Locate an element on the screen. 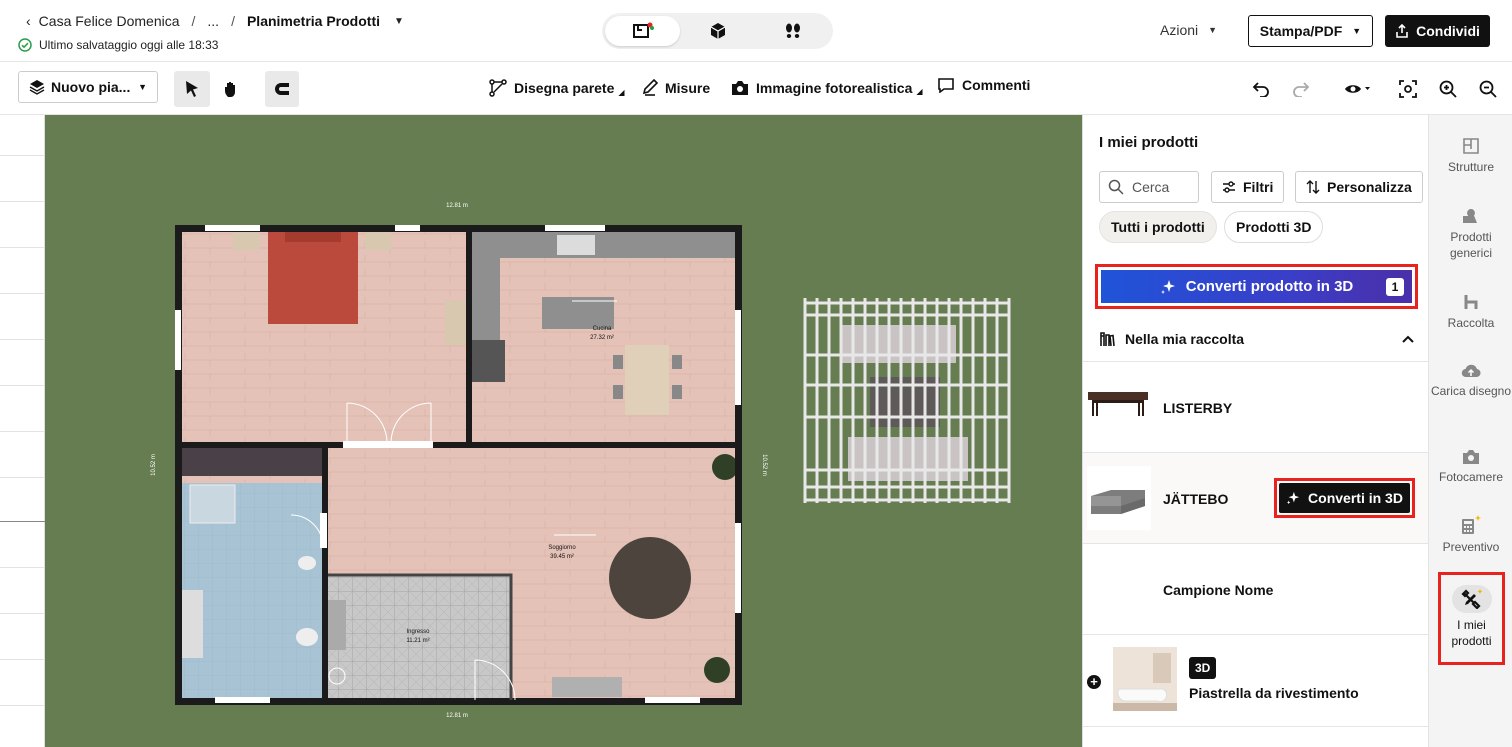 This screenshot has width=1512, height=747. product-row: + 3D Piastrella da rivestimento is located at coordinates (1255, 680).